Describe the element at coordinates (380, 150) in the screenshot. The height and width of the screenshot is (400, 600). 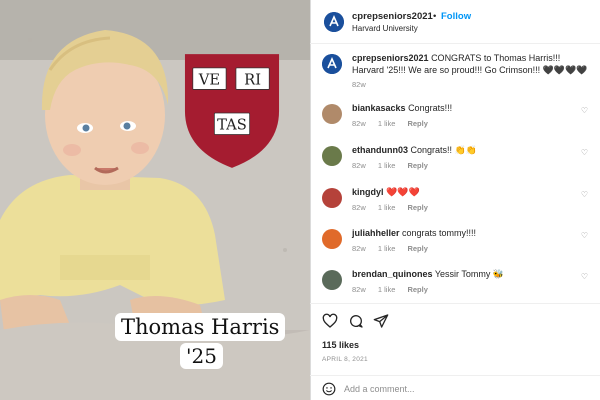
I see `comment-username: ethandunn03` at that location.